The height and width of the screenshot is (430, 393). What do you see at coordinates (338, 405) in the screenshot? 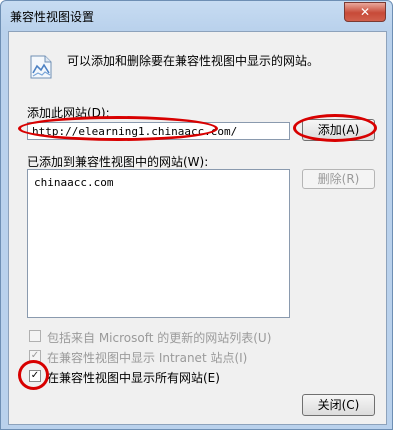
I see `close-button: 关闭(C)` at bounding box center [338, 405].